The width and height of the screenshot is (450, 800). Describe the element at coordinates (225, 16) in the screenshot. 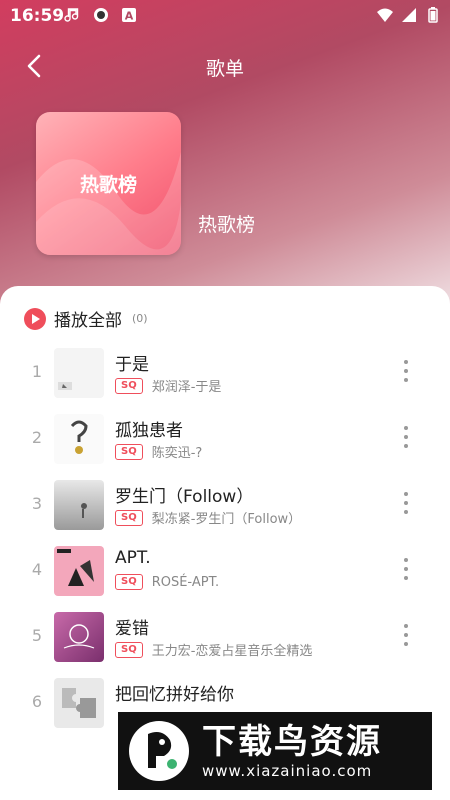

I see `status-bar: 16:59 A` at that location.